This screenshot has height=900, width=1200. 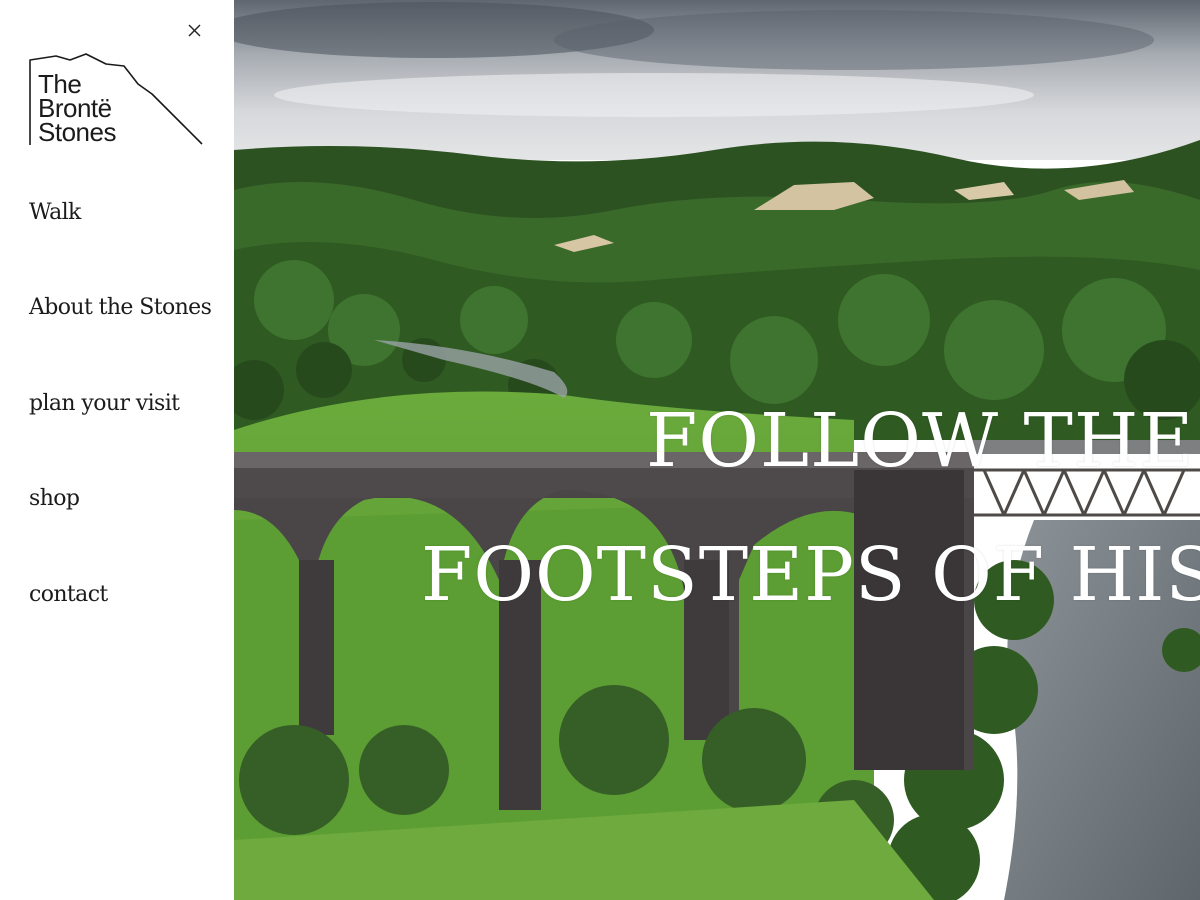 What do you see at coordinates (55, 212) in the screenshot?
I see `nav-item-walk: Walk` at bounding box center [55, 212].